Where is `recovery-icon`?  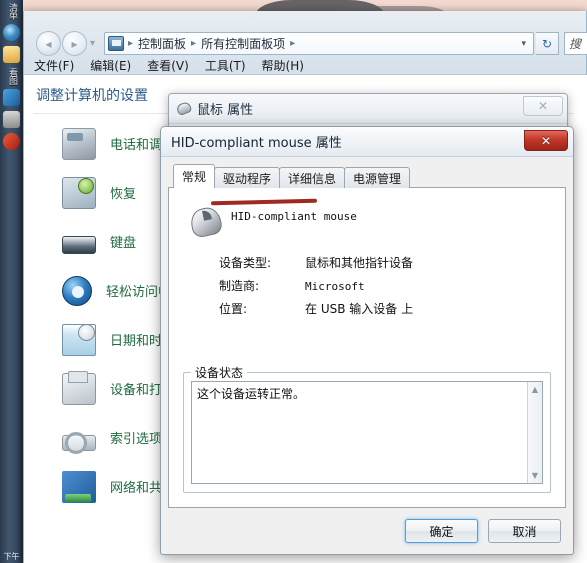 recovery-icon is located at coordinates (79, 192).